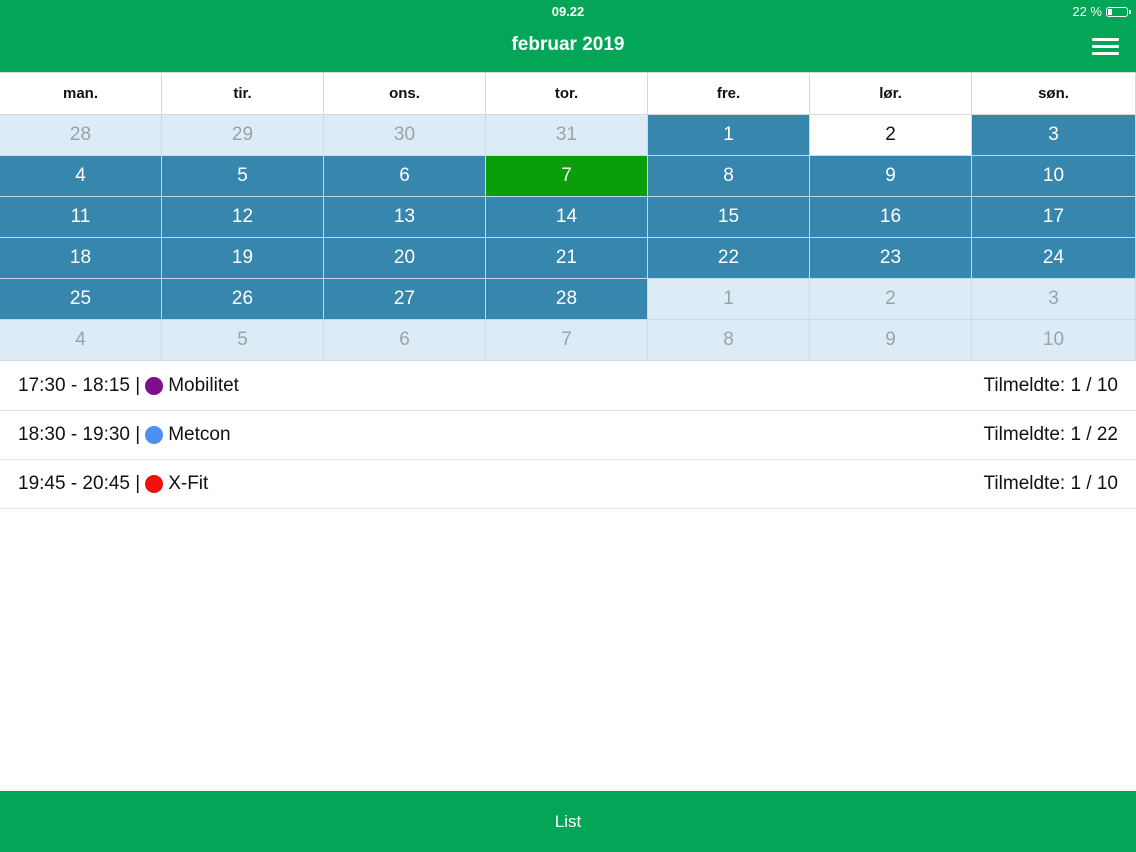 The width and height of the screenshot is (1136, 852). I want to click on day-cell: 18, so click(81, 258).